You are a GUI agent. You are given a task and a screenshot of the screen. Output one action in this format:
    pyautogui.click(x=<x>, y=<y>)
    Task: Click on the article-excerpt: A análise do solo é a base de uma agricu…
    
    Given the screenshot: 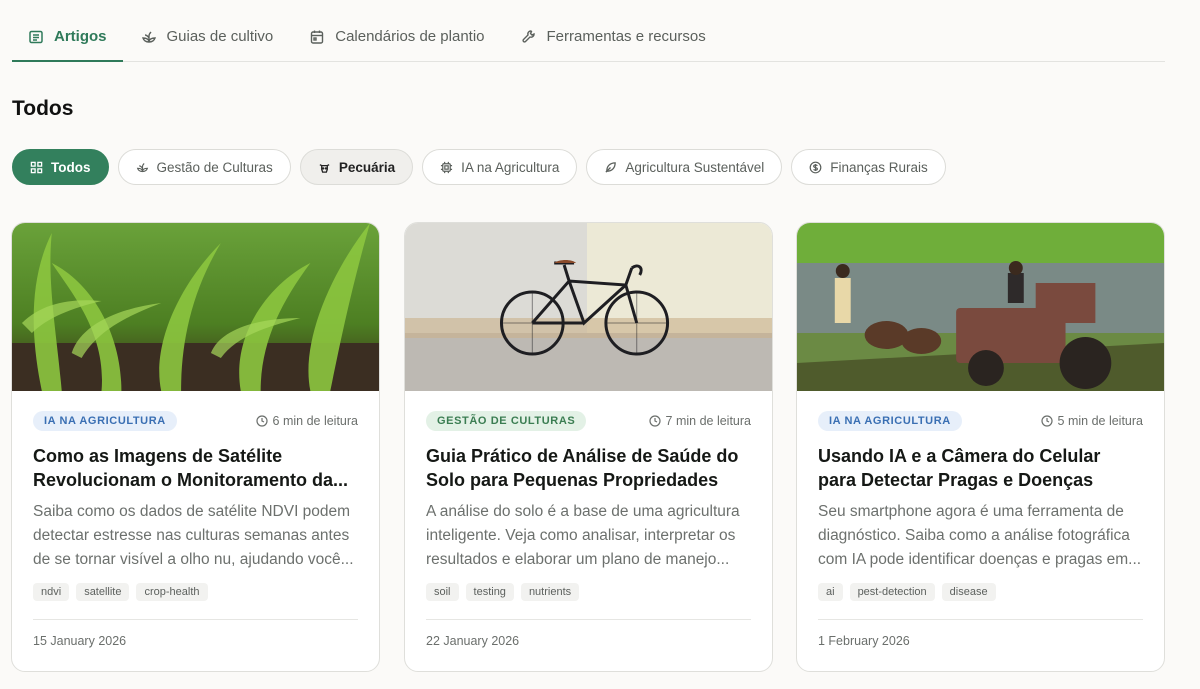 What is the action you would take?
    pyautogui.click(x=583, y=535)
    